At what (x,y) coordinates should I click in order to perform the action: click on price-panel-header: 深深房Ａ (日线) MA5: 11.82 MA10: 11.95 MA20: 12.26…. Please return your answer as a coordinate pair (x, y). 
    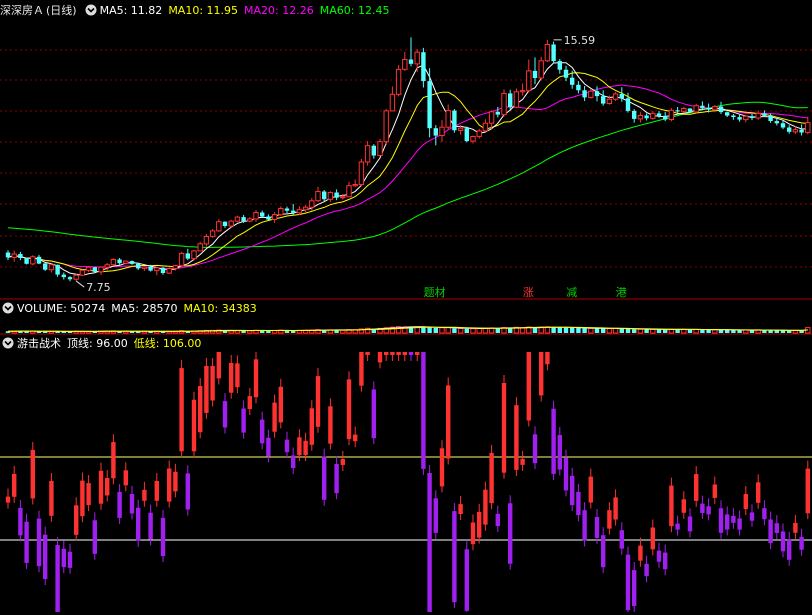
    Looking at the image, I should click on (197, 11).